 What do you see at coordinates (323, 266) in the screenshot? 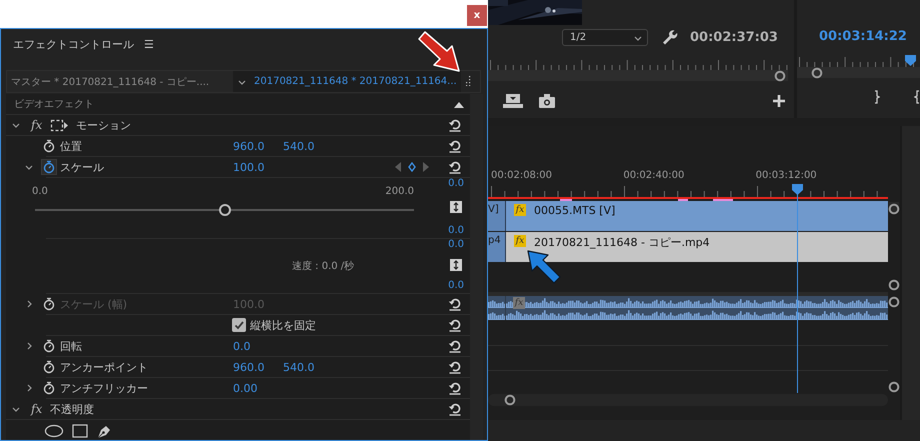
I see `velocity-label: 速度 : 0.0 /秒` at bounding box center [323, 266].